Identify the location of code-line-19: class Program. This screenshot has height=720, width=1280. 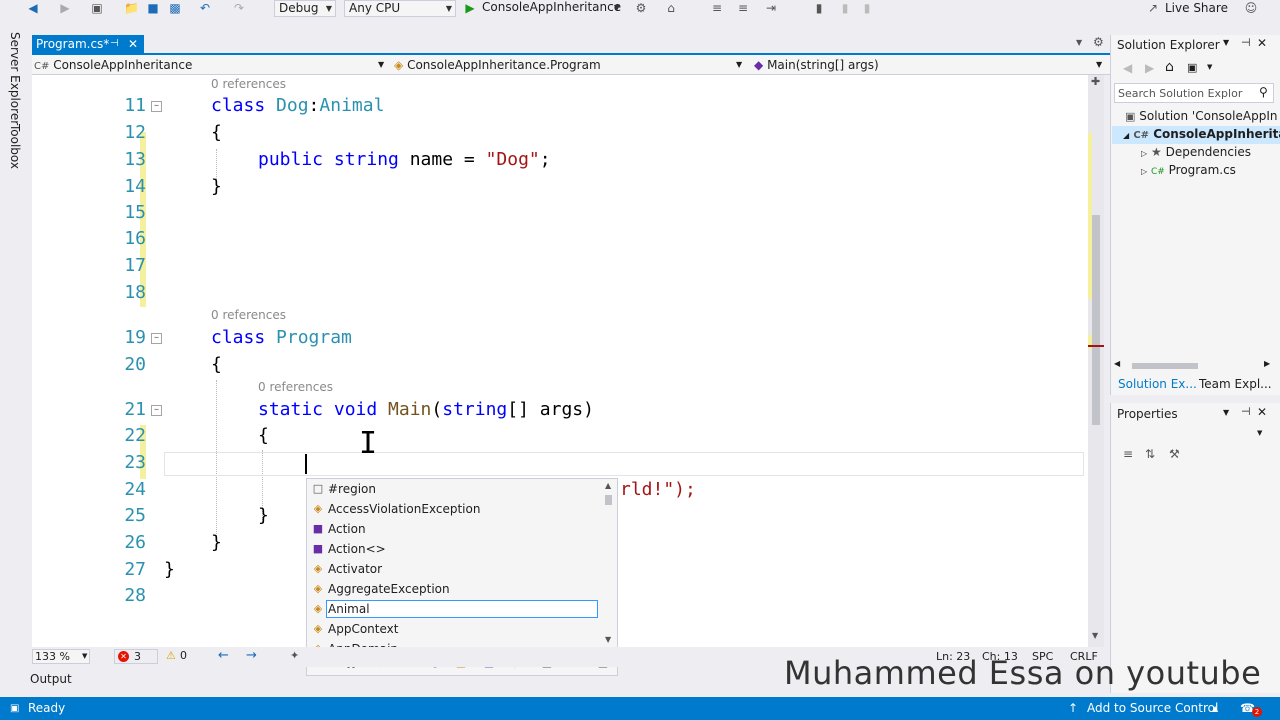
(281, 337).